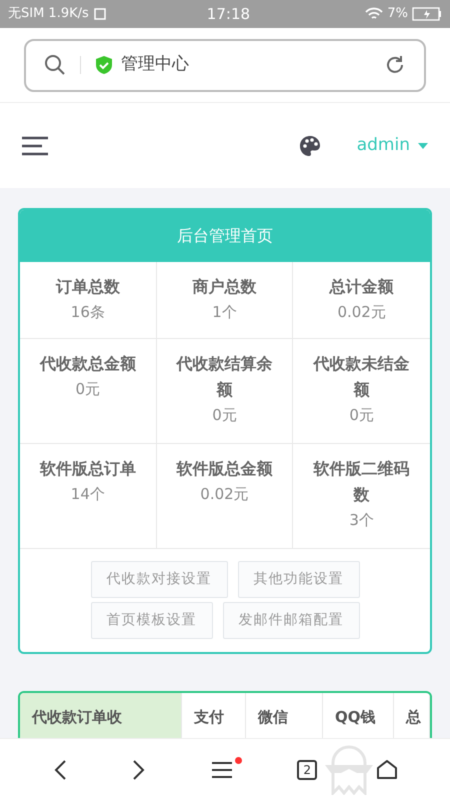 The image size is (450, 800). Describe the element at coordinates (87, 494) in the screenshot. I see `stat-value: 14个` at that location.